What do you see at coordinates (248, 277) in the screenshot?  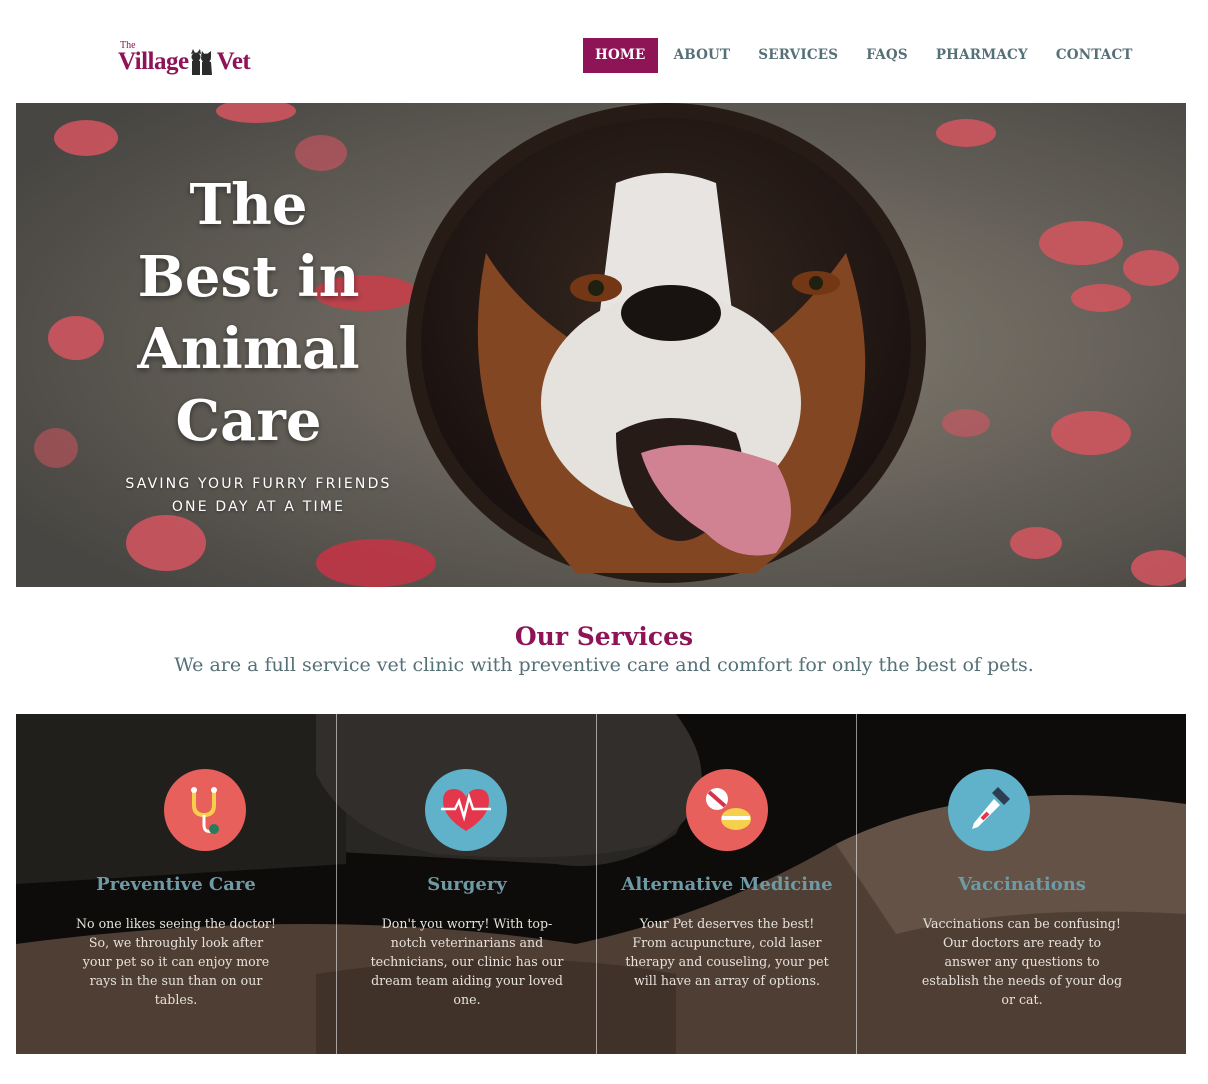 I see `hero-title-line: Best in` at bounding box center [248, 277].